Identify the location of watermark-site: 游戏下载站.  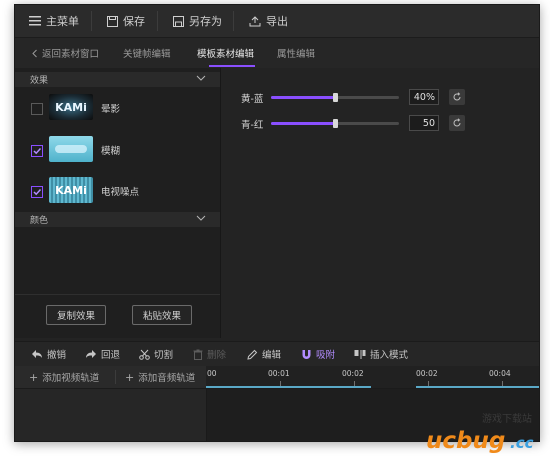
(507, 418).